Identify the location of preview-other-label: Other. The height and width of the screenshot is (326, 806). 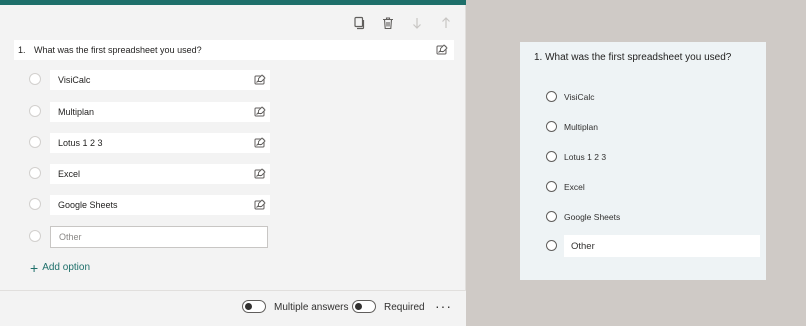
(583, 246).